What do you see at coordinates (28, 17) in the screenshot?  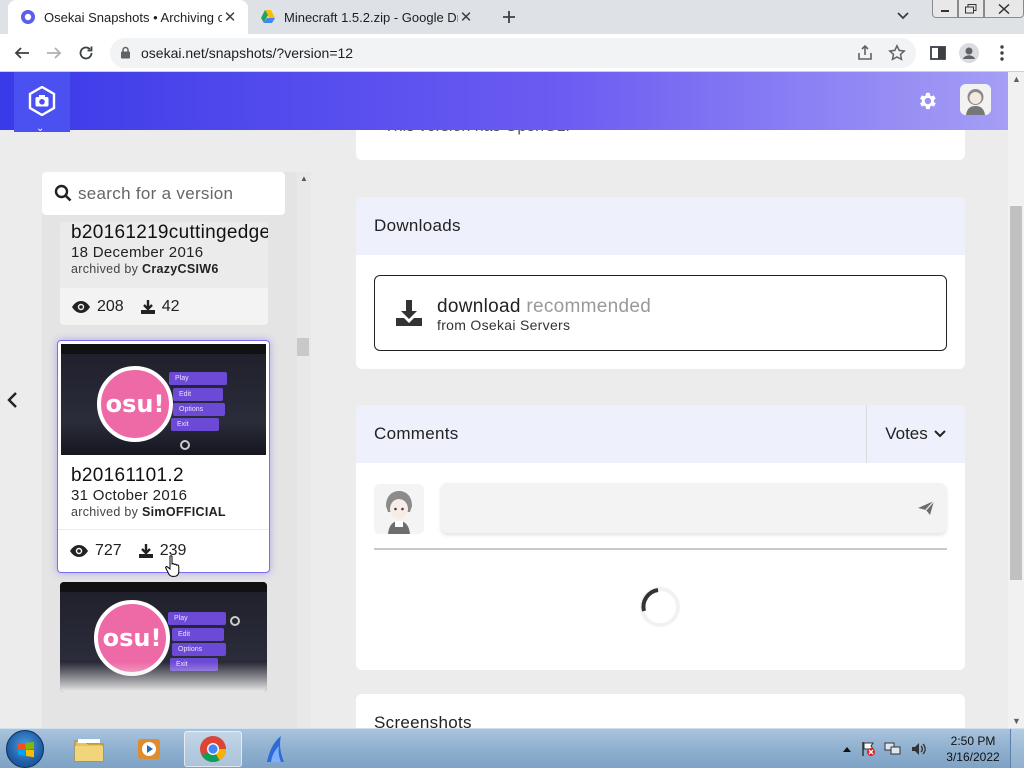 I see `osekai-favicon-icon` at bounding box center [28, 17].